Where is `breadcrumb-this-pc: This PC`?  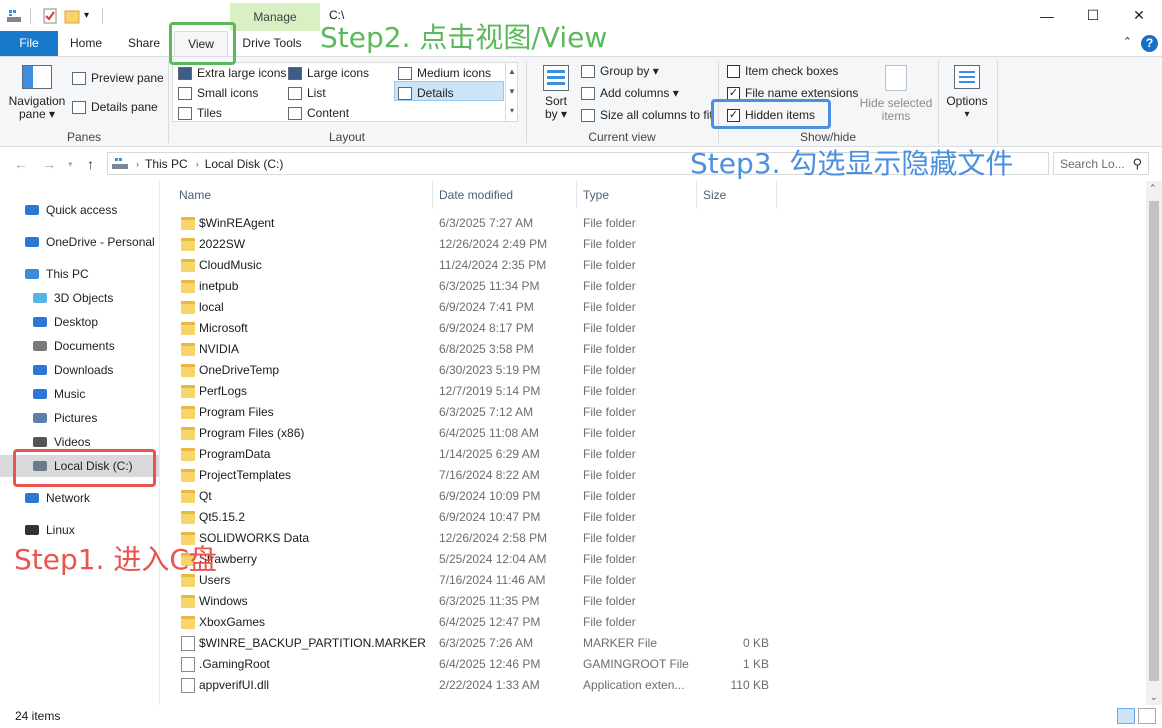
breadcrumb-this-pc: This PC is located at coordinates (166, 164).